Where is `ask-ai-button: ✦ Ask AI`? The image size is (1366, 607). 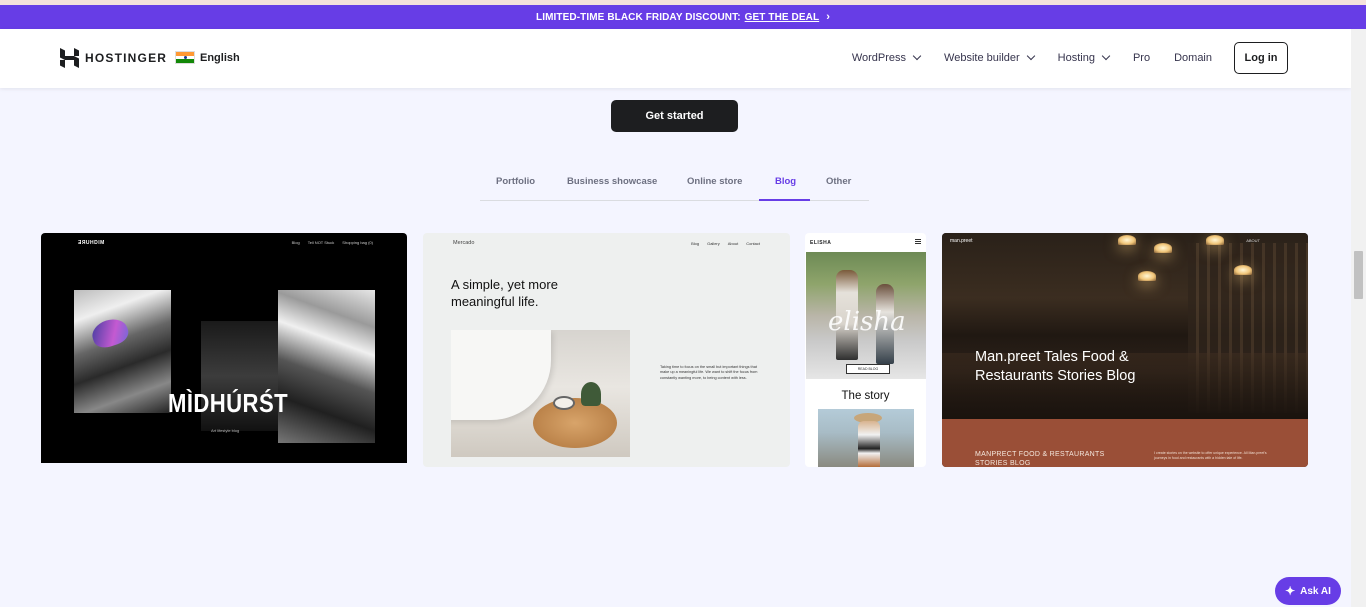
ask-ai-button: ✦ Ask AI is located at coordinates (1308, 591).